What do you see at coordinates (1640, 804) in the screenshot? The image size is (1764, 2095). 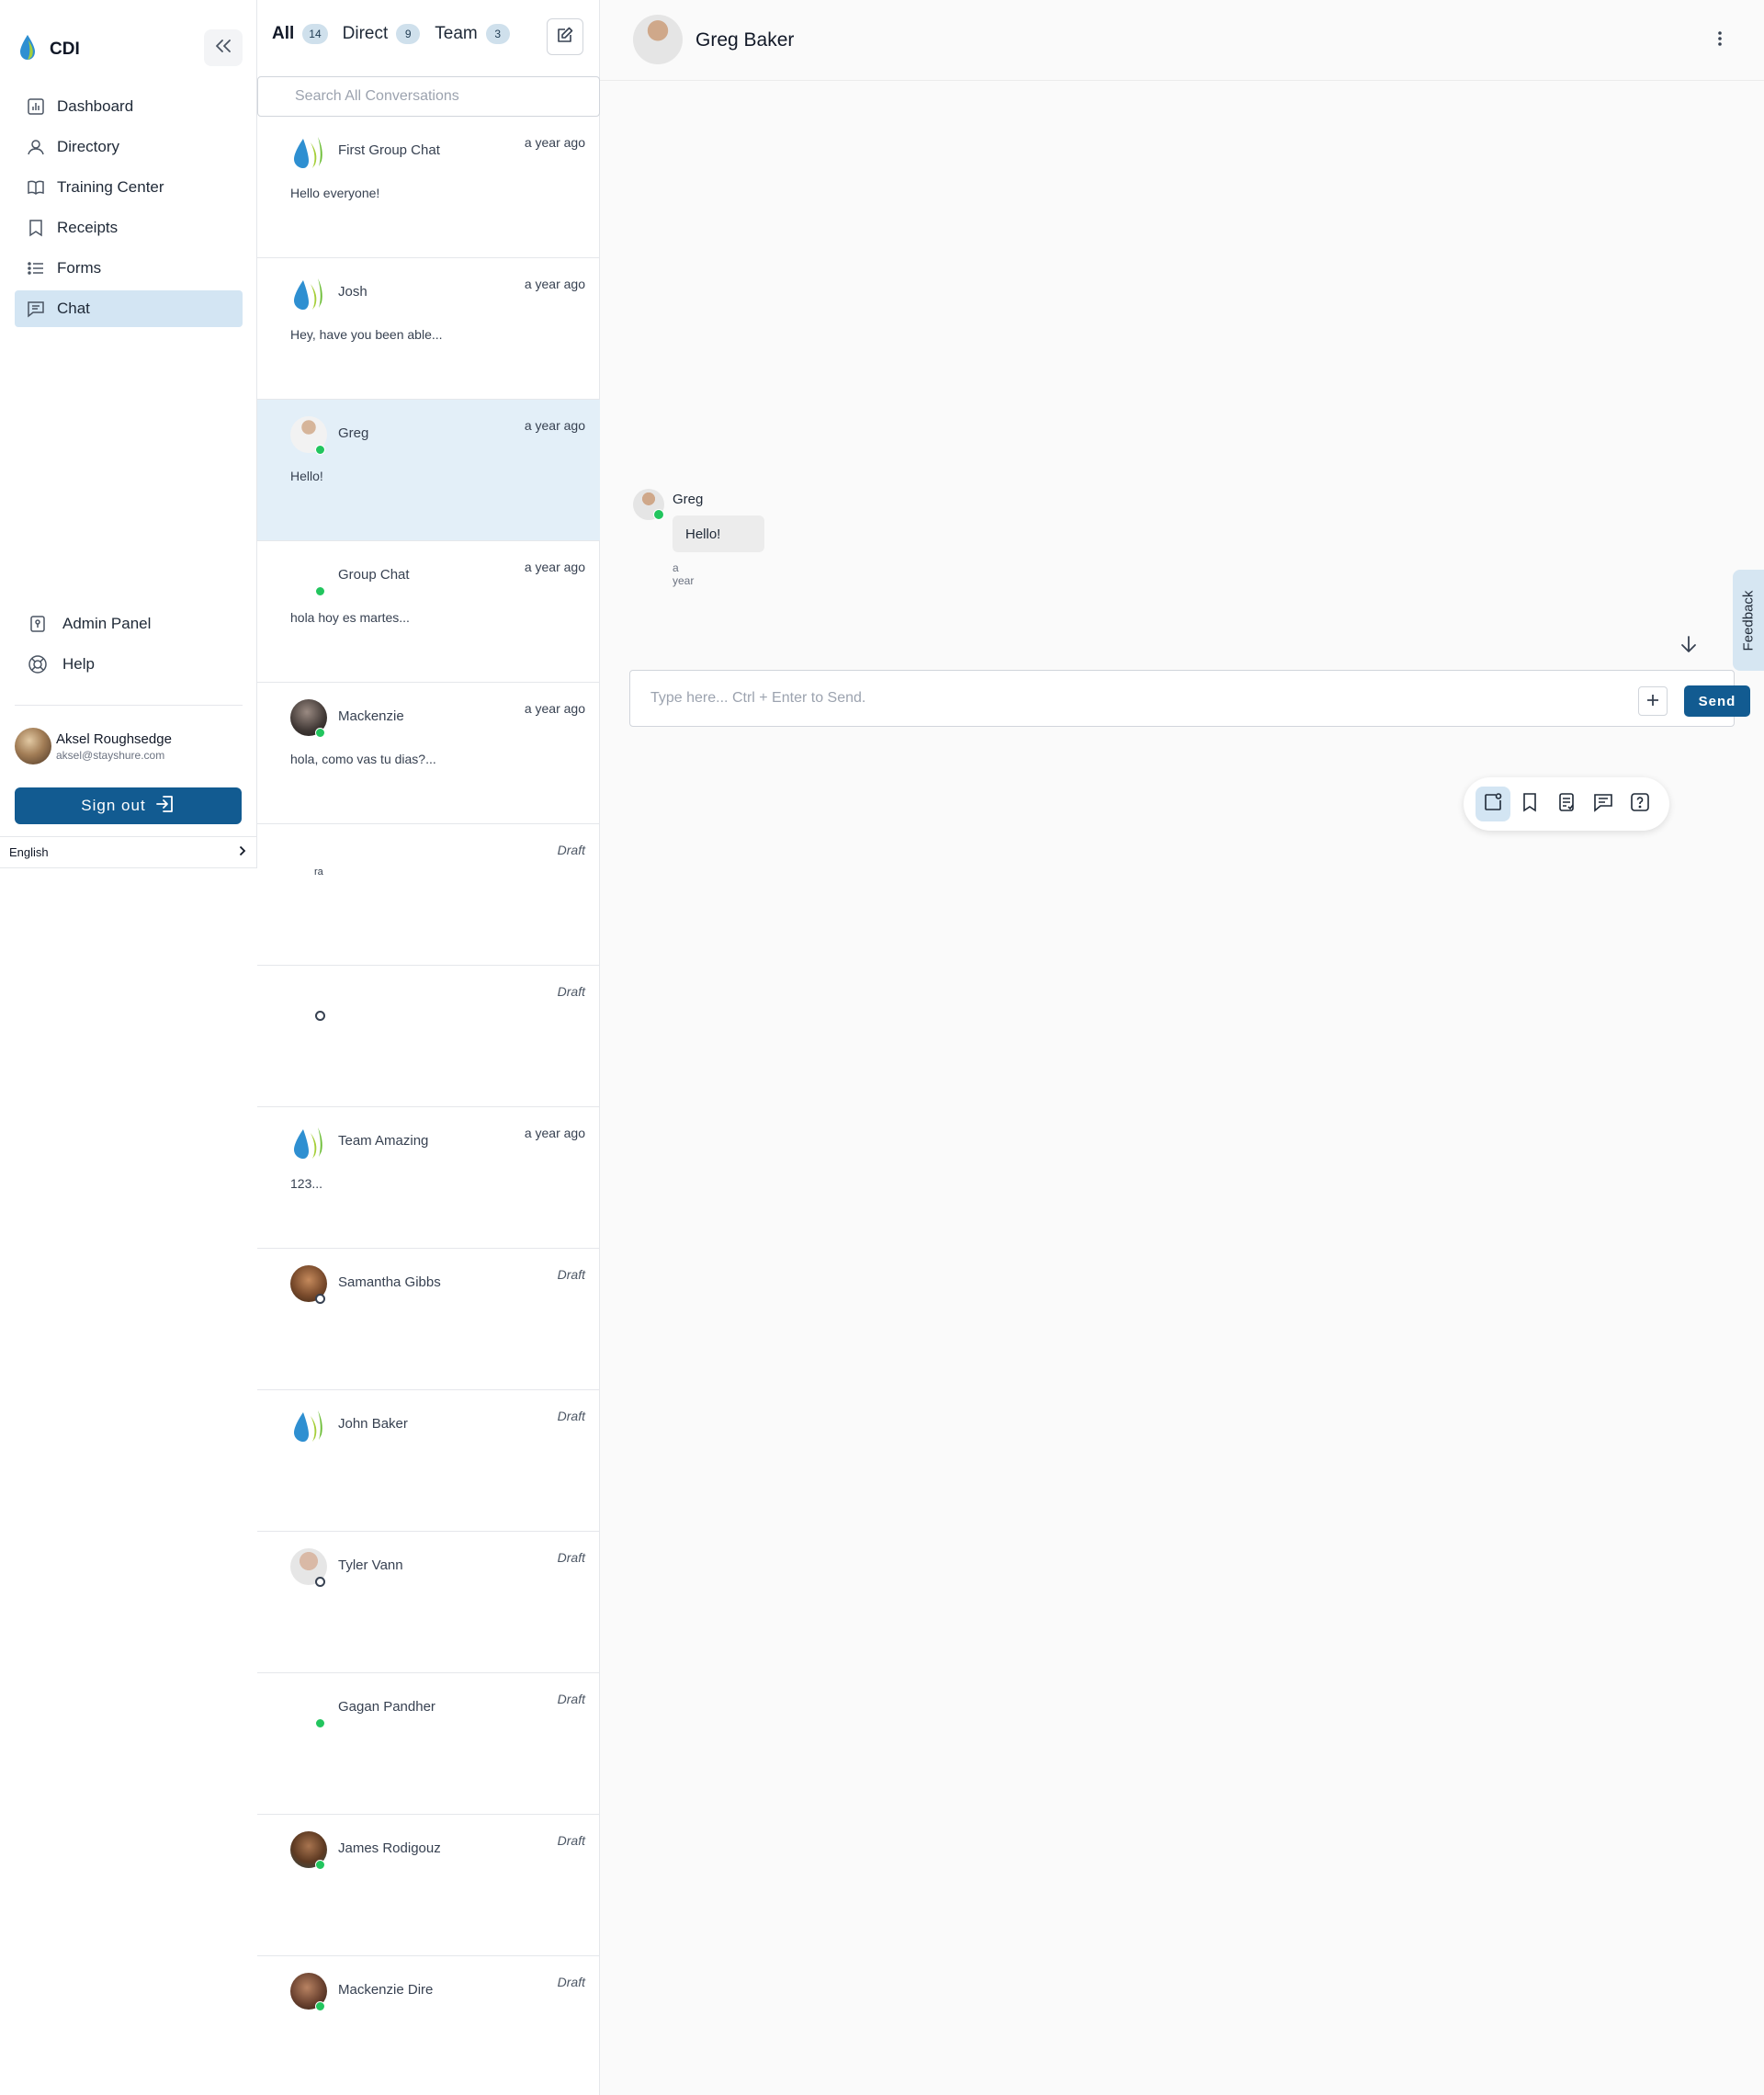 I see `help-button` at bounding box center [1640, 804].